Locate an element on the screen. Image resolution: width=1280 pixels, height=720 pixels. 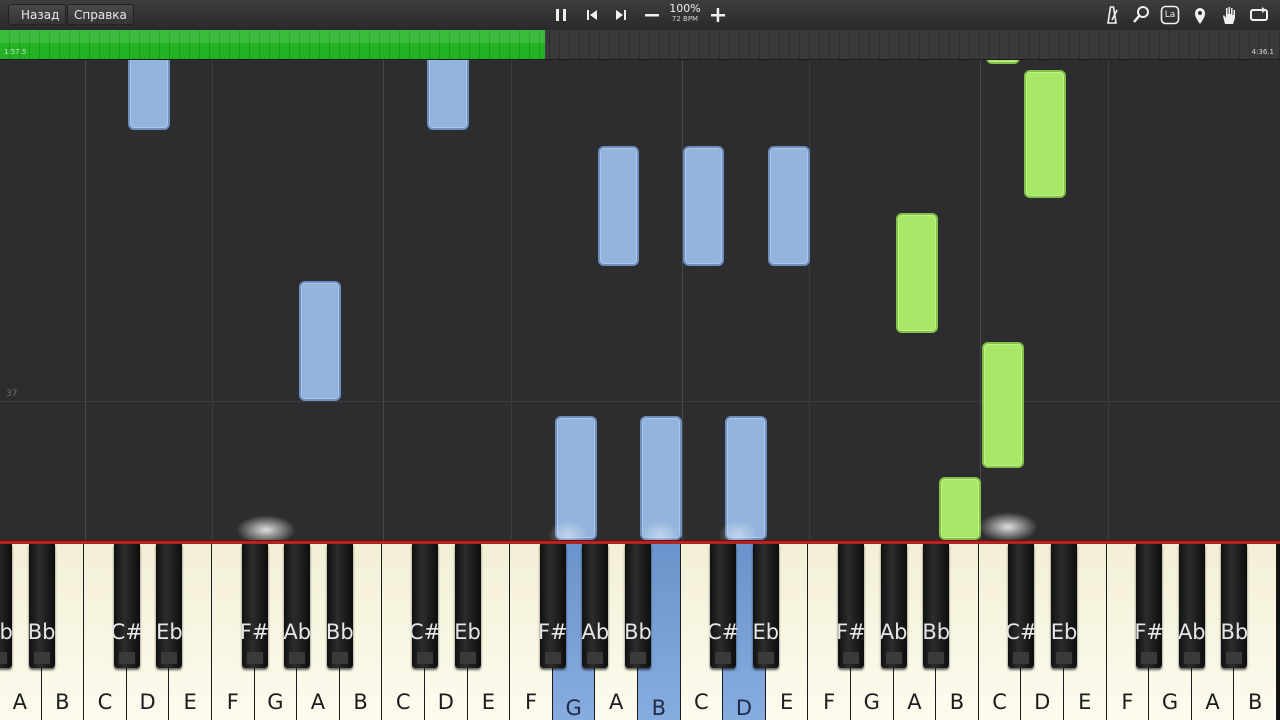
hand-icon is located at coordinates (1229, 15).